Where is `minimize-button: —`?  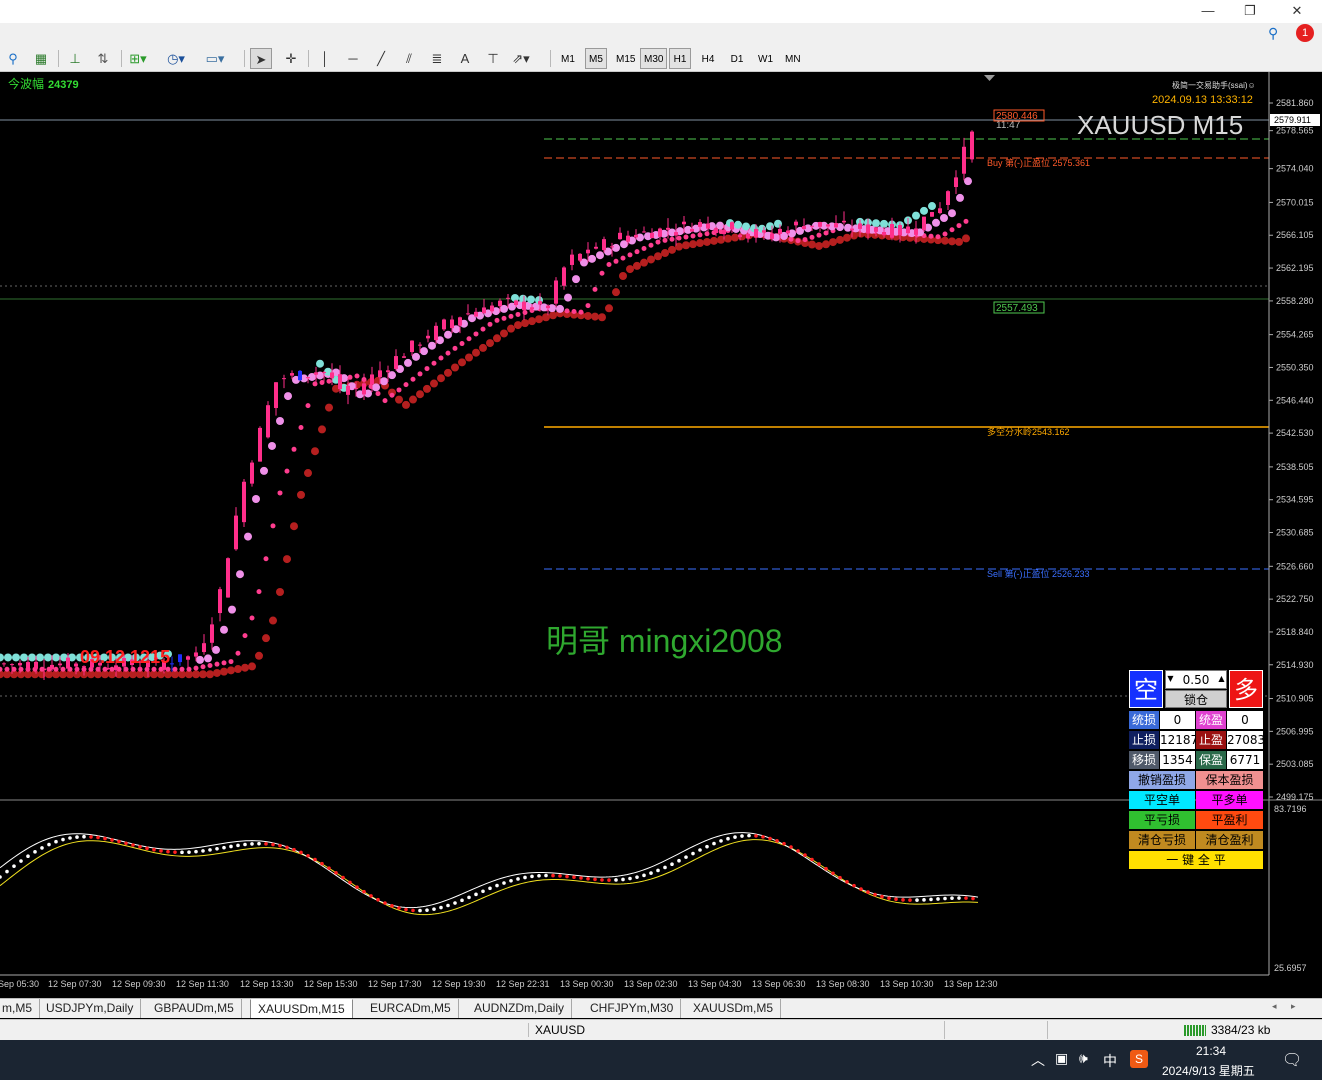
minimize-button: — is located at coordinates (1208, 11).